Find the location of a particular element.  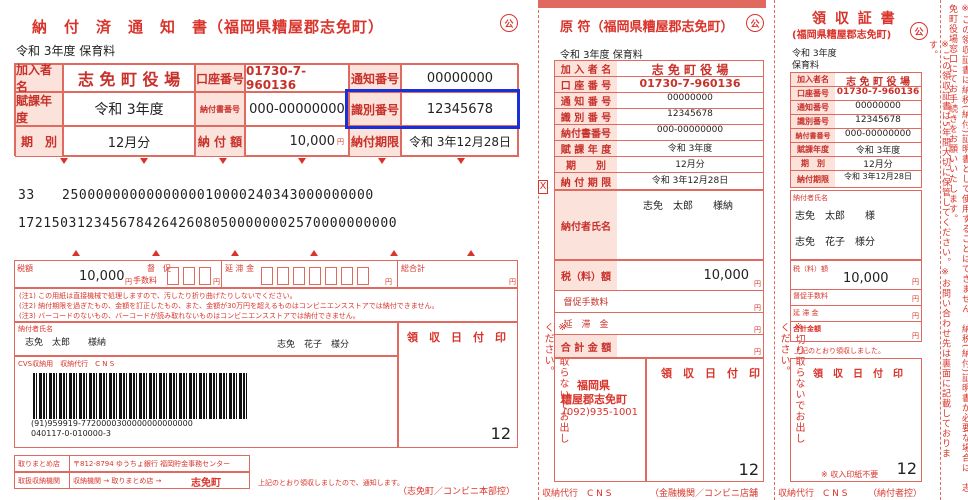

amount-row: 合 計 金 額 is located at coordinates (659, 346).